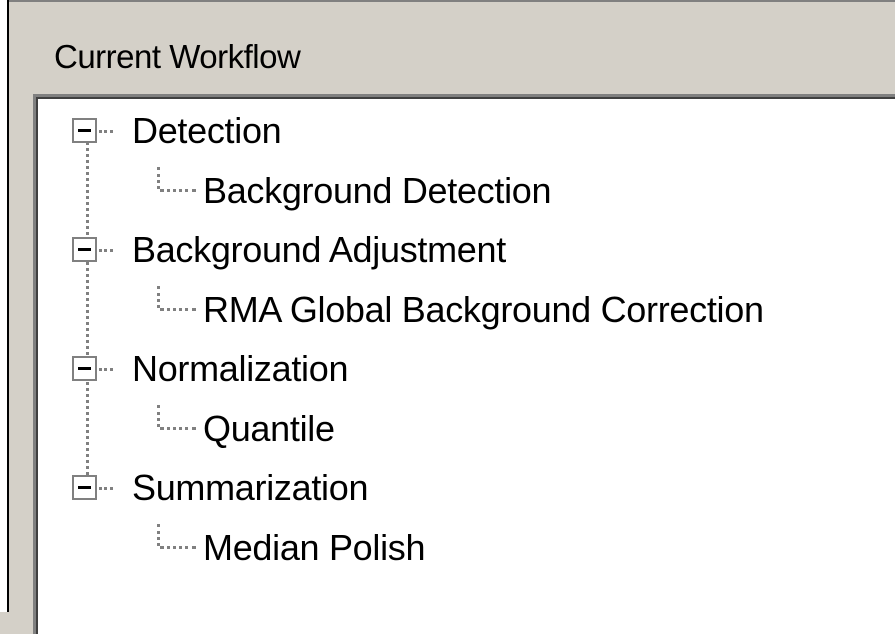 The width and height of the screenshot is (895, 634). I want to click on group-title: Current Workflow, so click(177, 56).